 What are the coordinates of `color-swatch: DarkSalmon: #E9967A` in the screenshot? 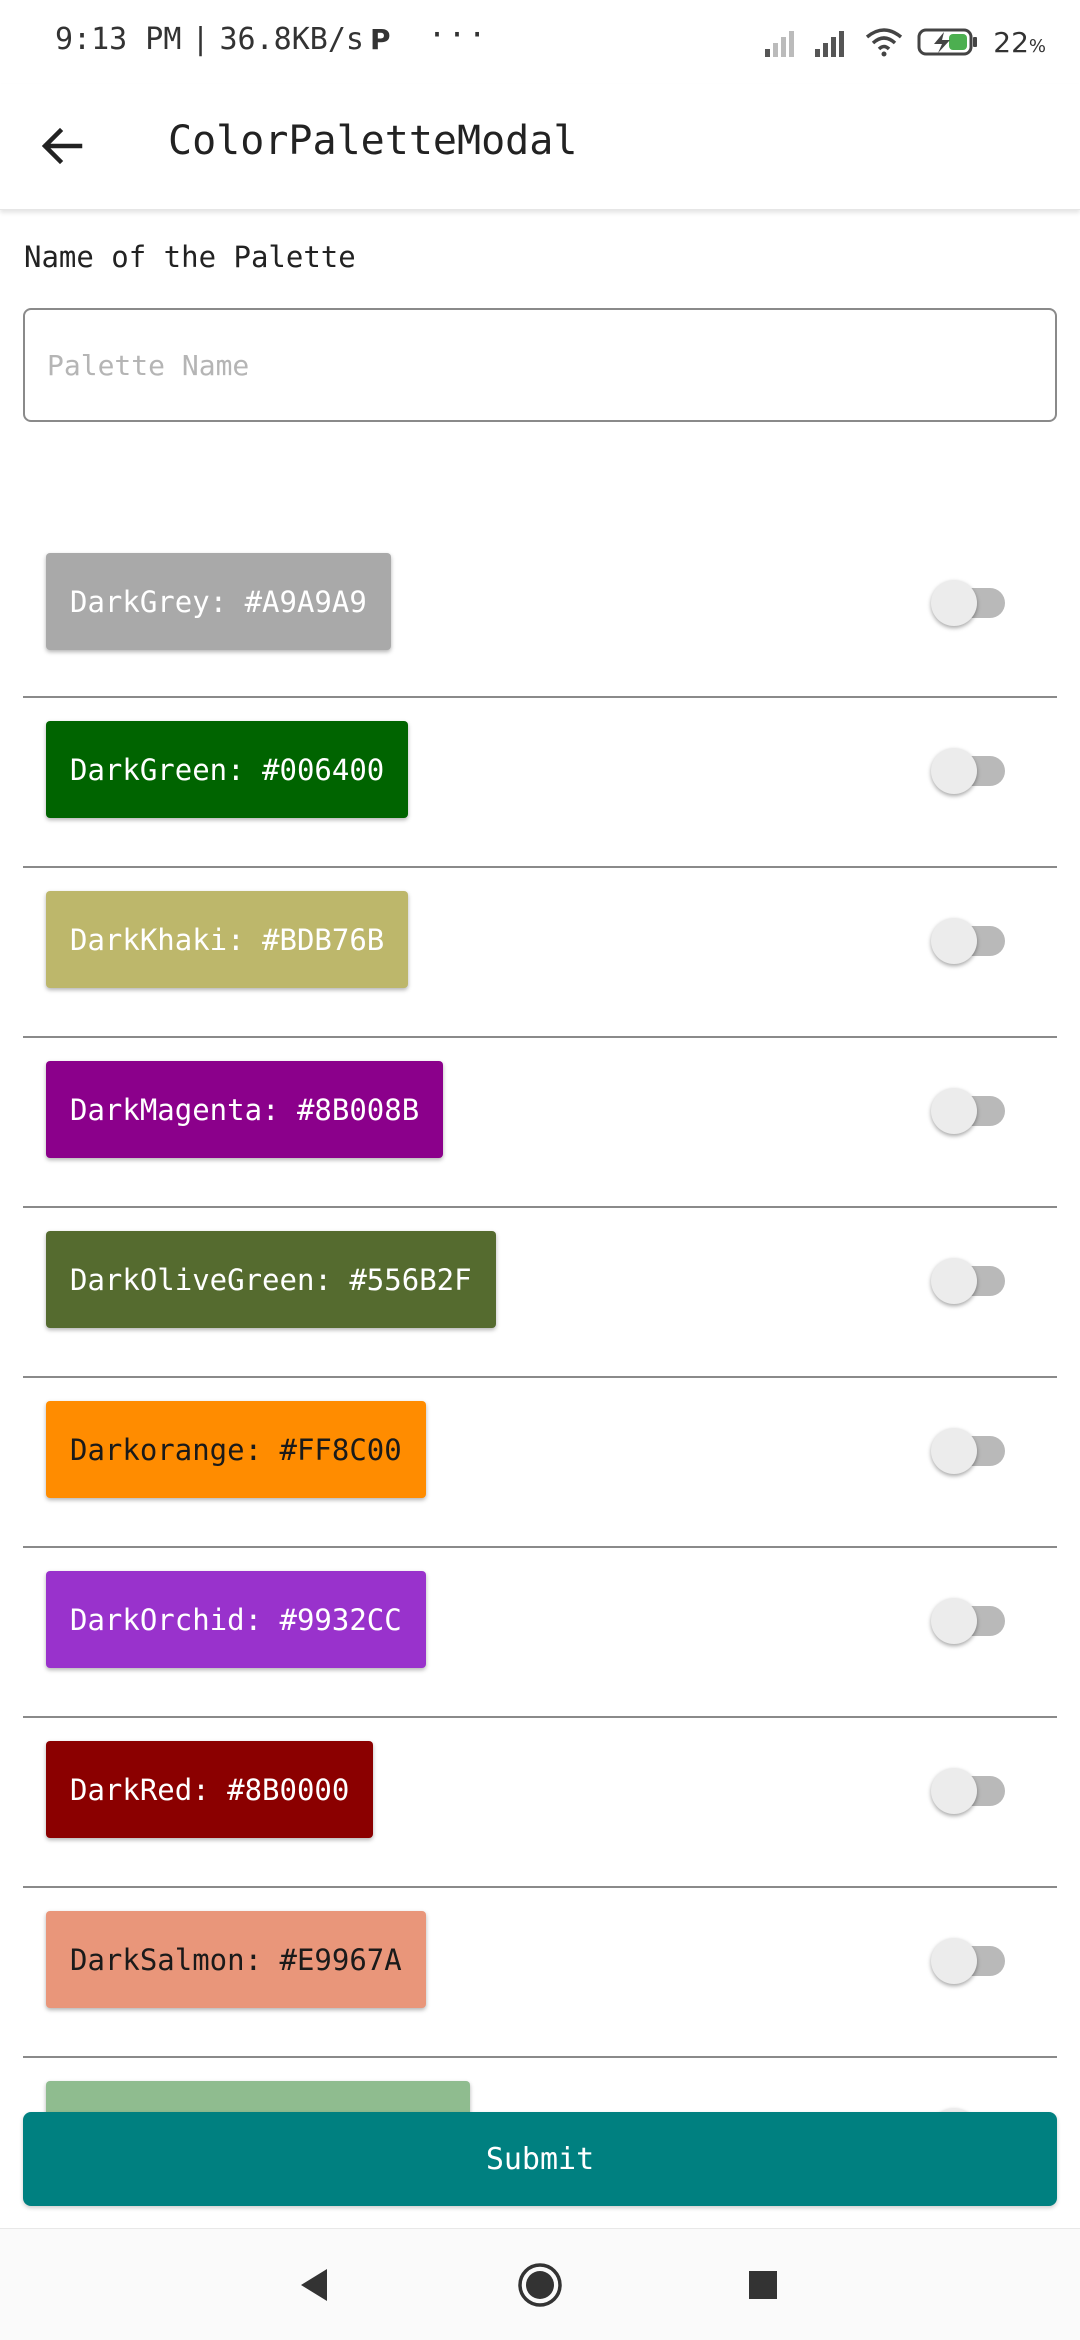 It's located at (236, 1959).